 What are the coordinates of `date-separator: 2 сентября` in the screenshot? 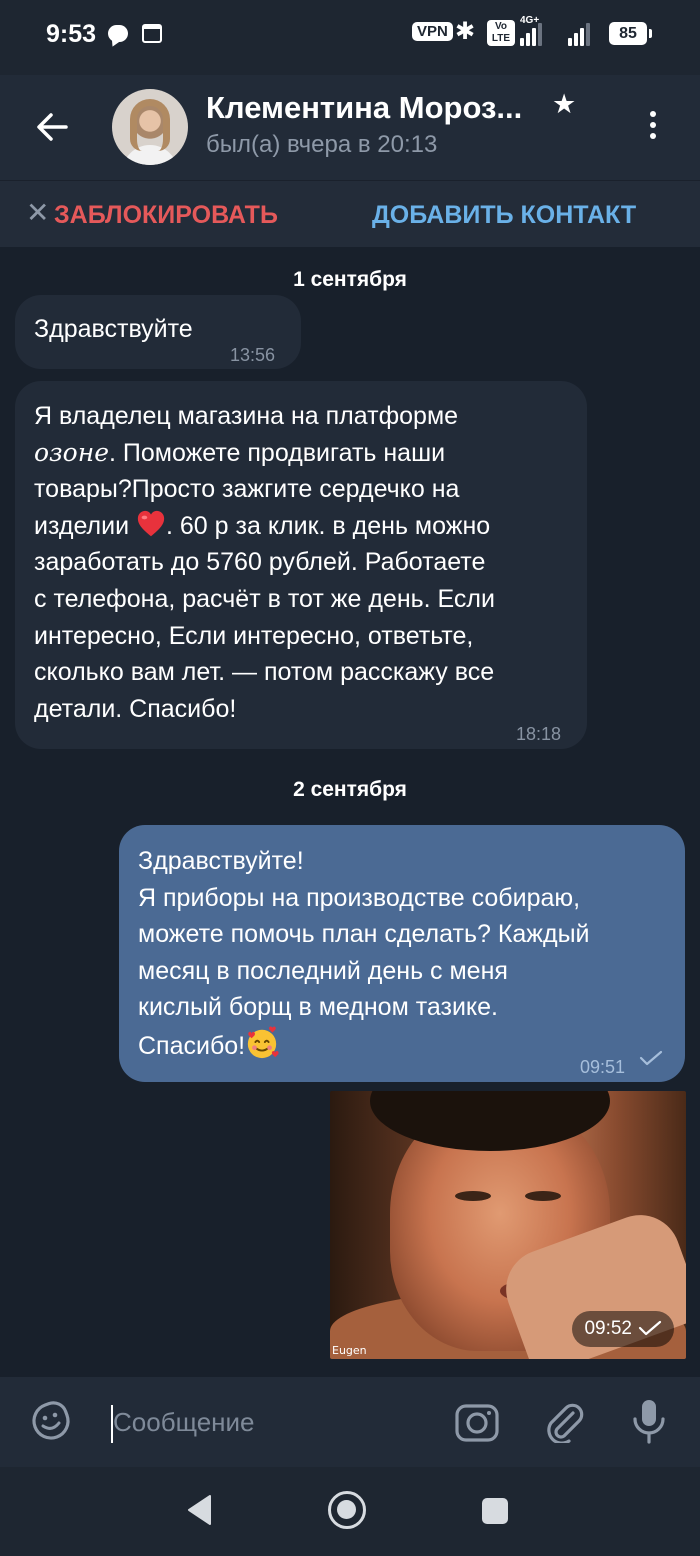 It's located at (350, 789).